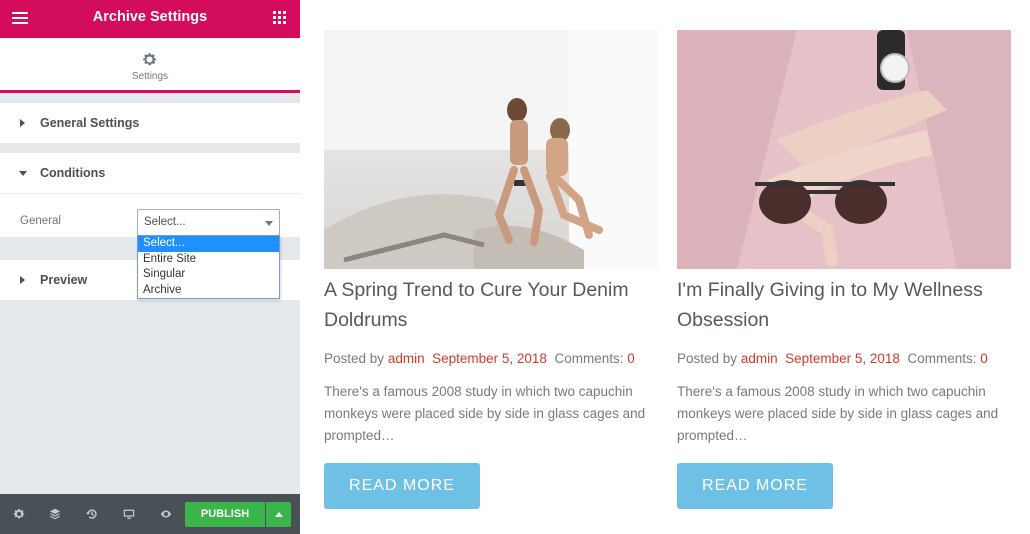 This screenshot has width=1030, height=534. I want to click on section-header: General Settings, so click(150, 123).